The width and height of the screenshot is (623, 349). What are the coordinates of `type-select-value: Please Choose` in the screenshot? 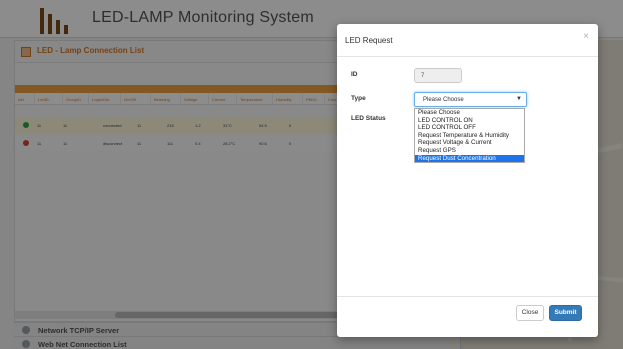 It's located at (443, 100).